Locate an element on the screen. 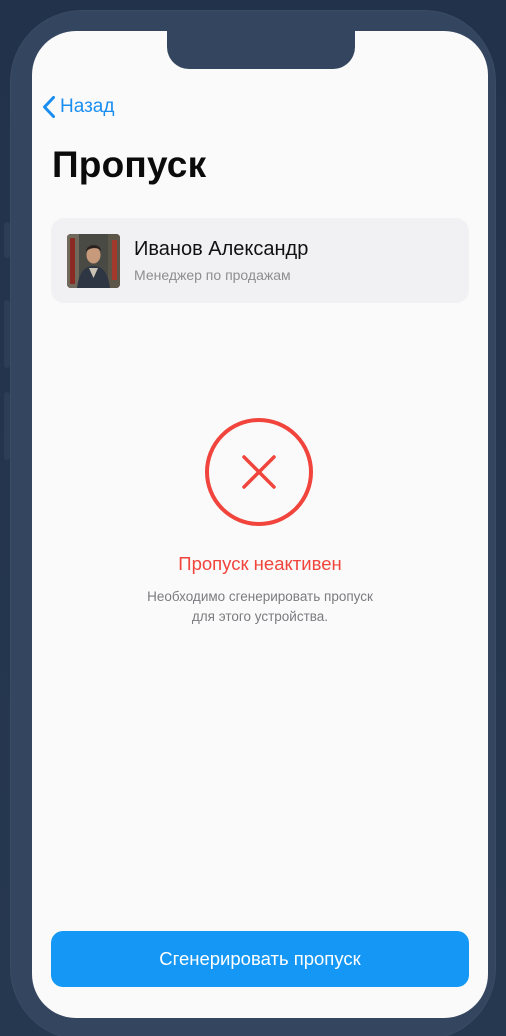 This screenshot has height=1036, width=506. back-button-label: Назад is located at coordinates (87, 106).